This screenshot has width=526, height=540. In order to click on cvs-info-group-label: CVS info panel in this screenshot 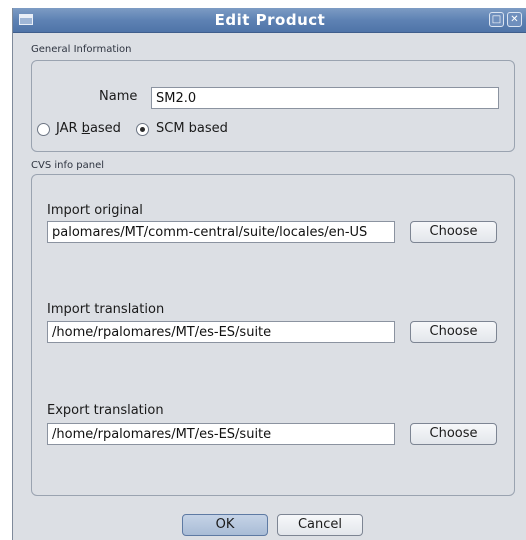, I will do `click(68, 165)`.